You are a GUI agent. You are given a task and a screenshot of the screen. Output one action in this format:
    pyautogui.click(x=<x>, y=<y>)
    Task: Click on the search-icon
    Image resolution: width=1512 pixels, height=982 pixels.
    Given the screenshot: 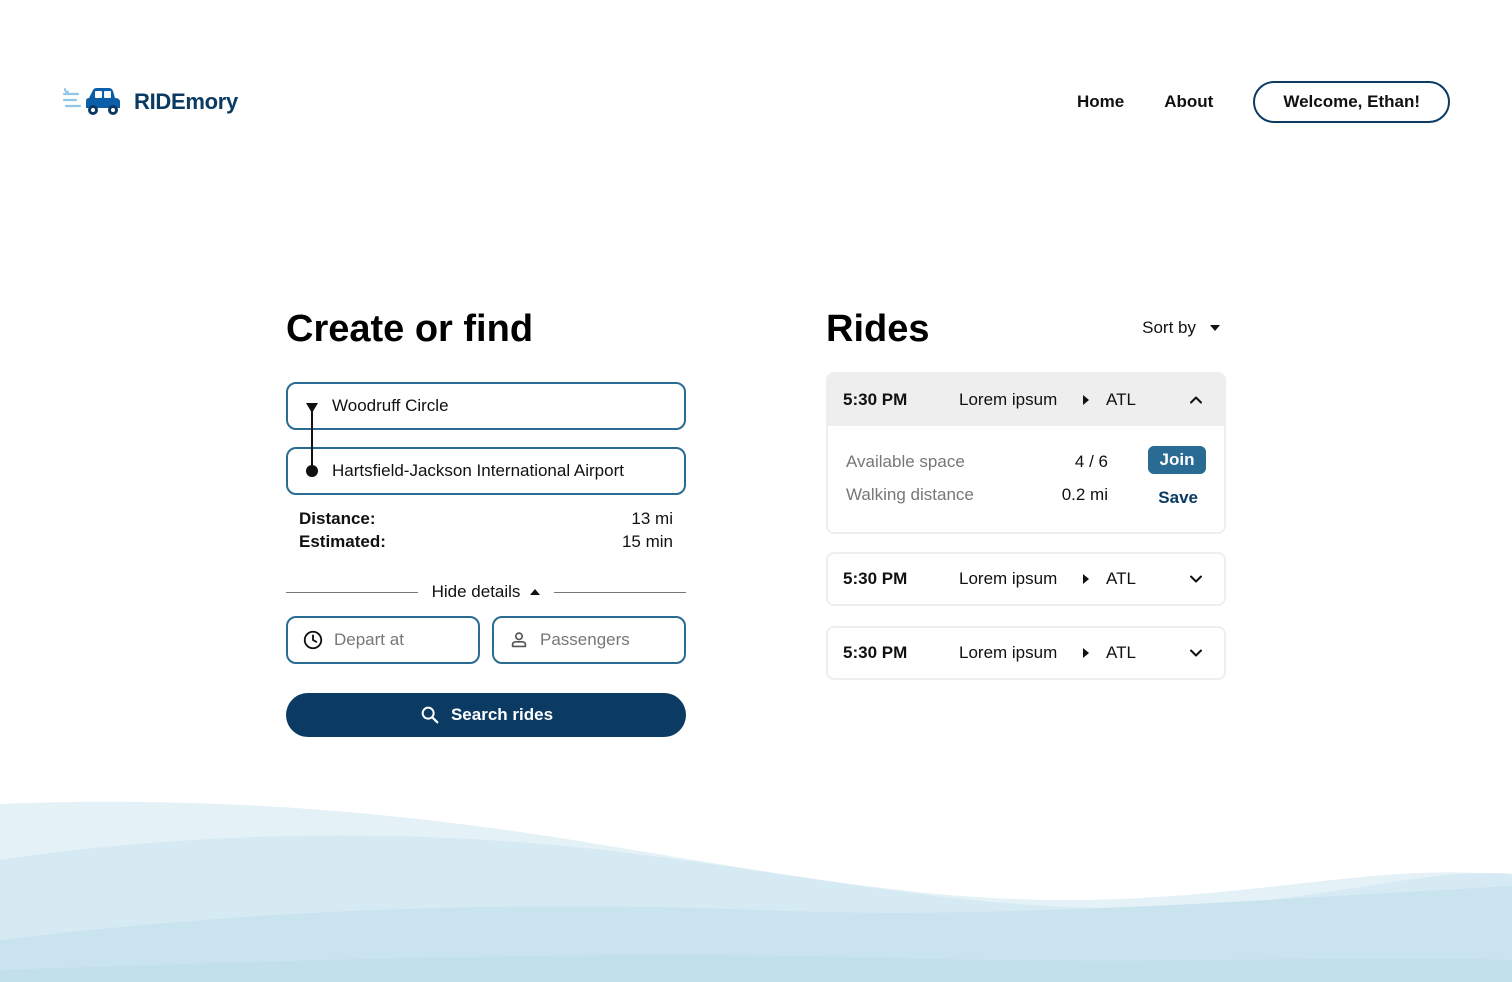 What is the action you would take?
    pyautogui.click(x=430, y=715)
    